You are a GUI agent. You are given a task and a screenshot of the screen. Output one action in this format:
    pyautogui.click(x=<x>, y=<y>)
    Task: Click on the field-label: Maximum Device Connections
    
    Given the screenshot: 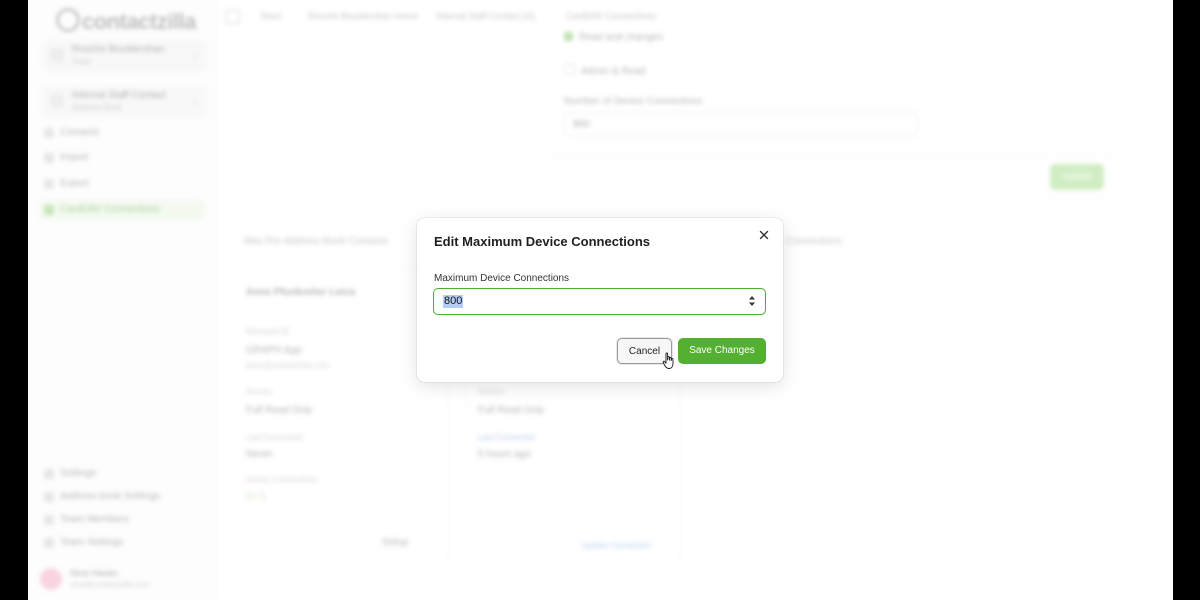 What is the action you would take?
    pyautogui.click(x=502, y=278)
    